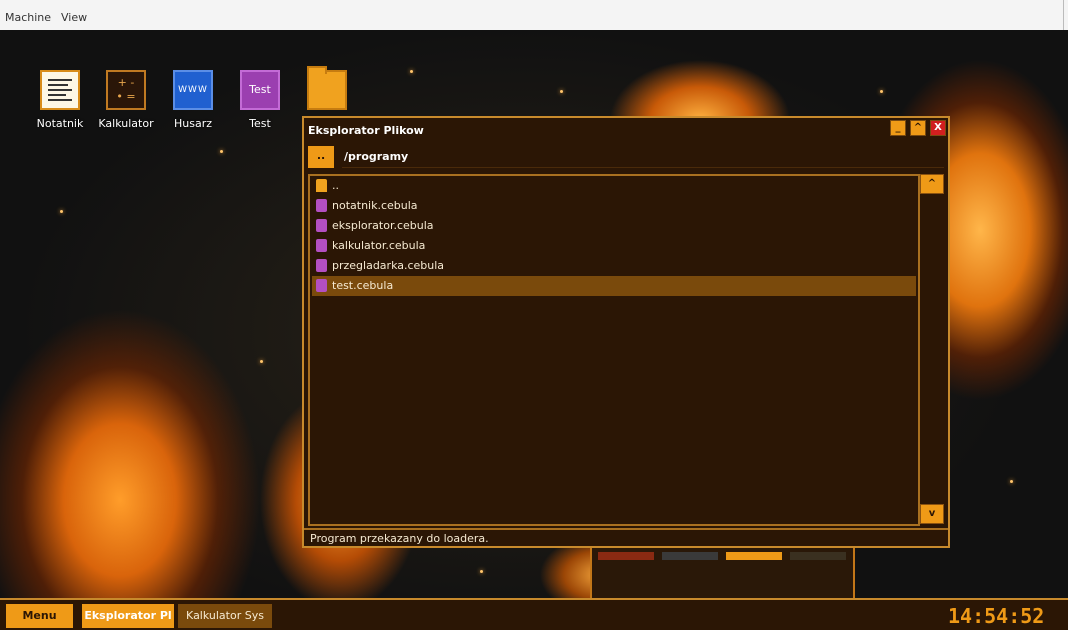  What do you see at coordinates (375, 205) in the screenshot?
I see `file-name: notatnik.cebula` at bounding box center [375, 205].